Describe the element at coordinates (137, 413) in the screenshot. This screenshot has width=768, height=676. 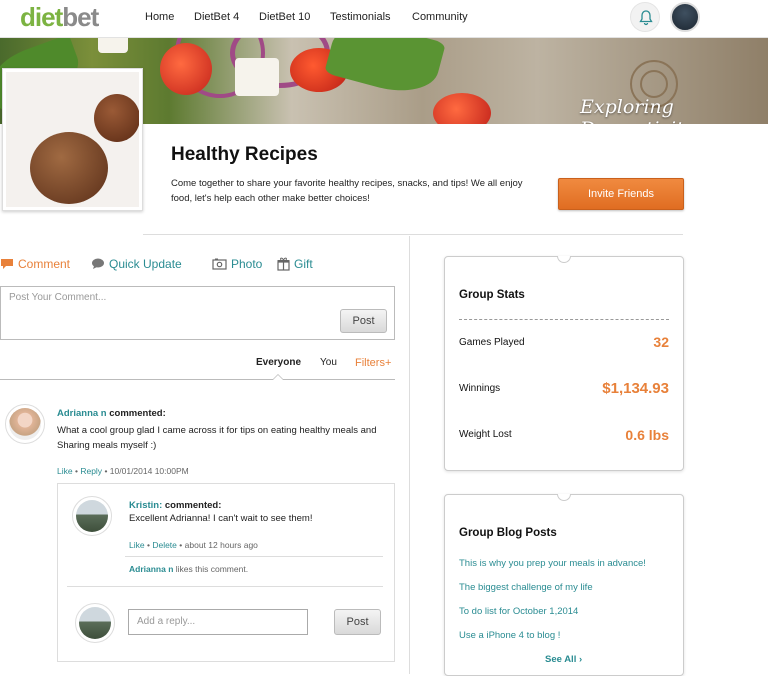
I see `comment-action: commented:` at that location.